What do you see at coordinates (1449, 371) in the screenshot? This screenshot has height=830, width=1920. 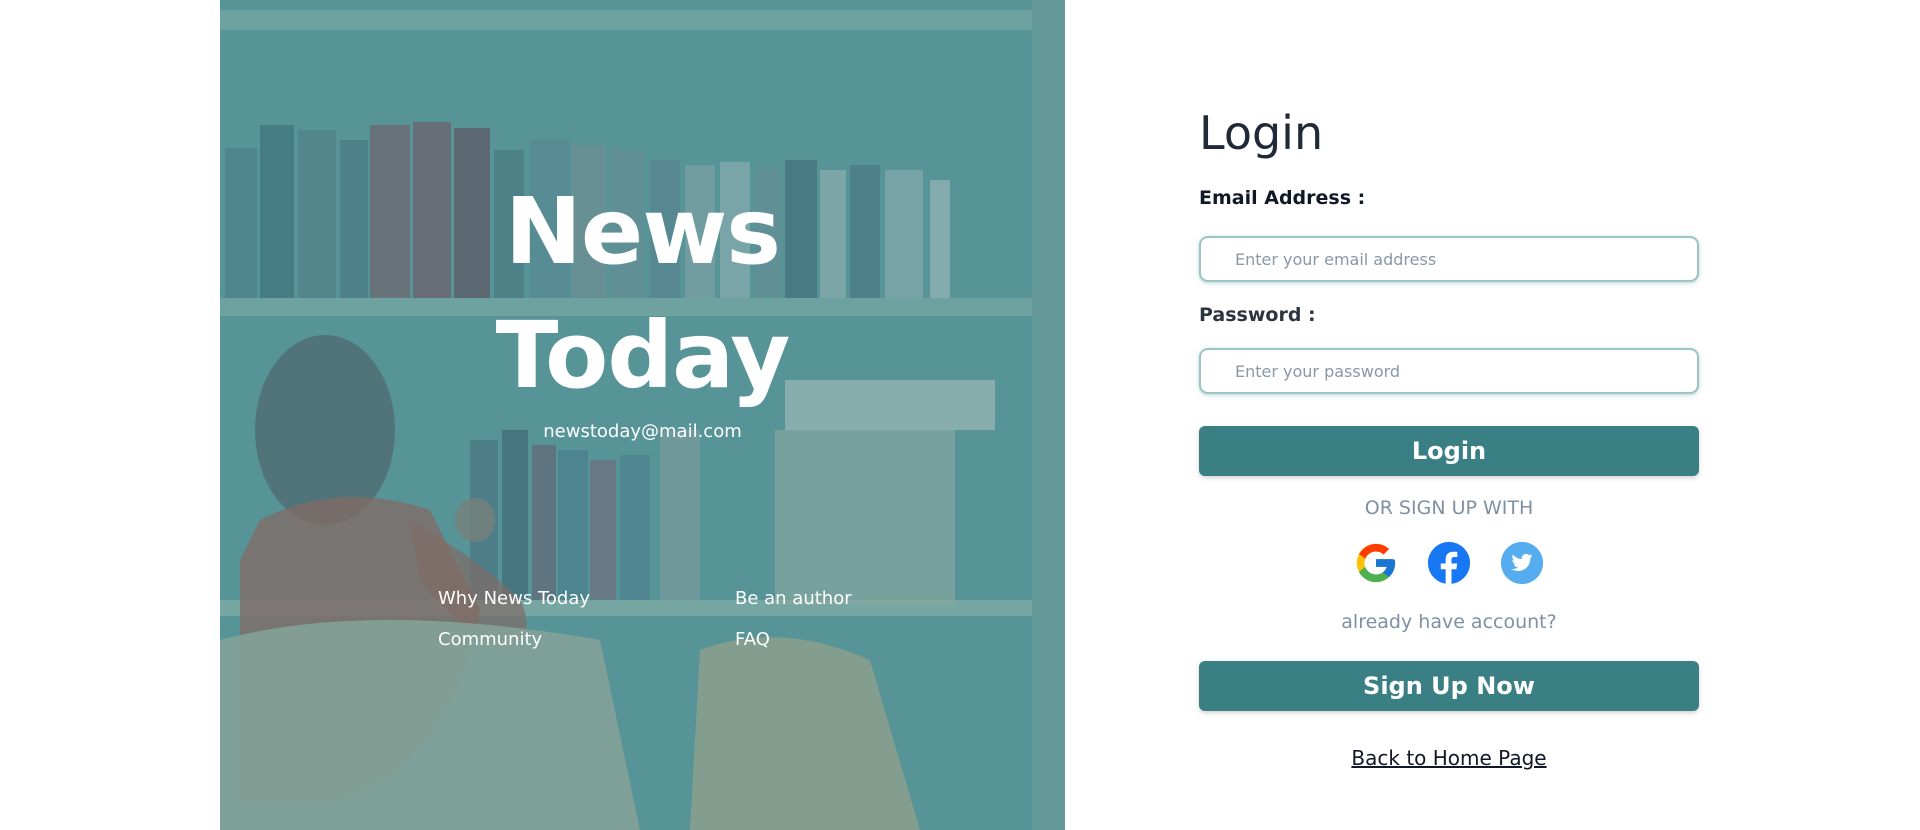 I see `password-field` at bounding box center [1449, 371].